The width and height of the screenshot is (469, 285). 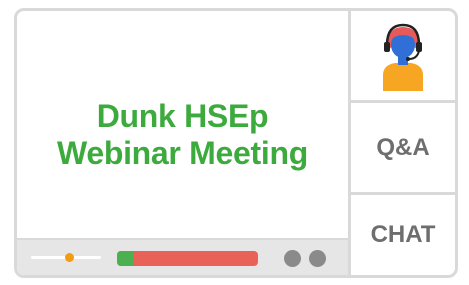 I want to click on meeting-title: Dunk HSEp Webinar Meeting, so click(x=182, y=135).